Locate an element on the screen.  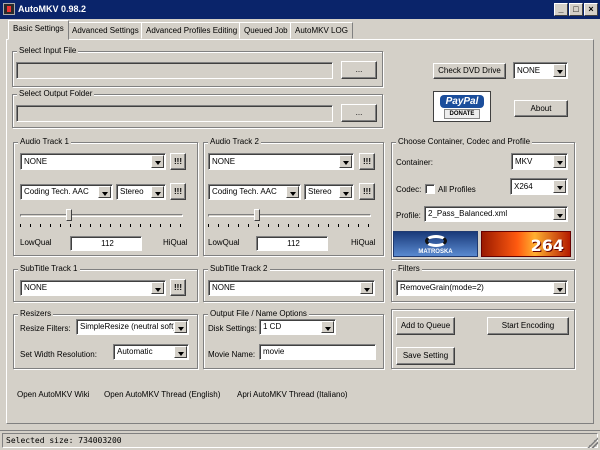
start-encoding-button: Start Encoding is located at coordinates (528, 326).